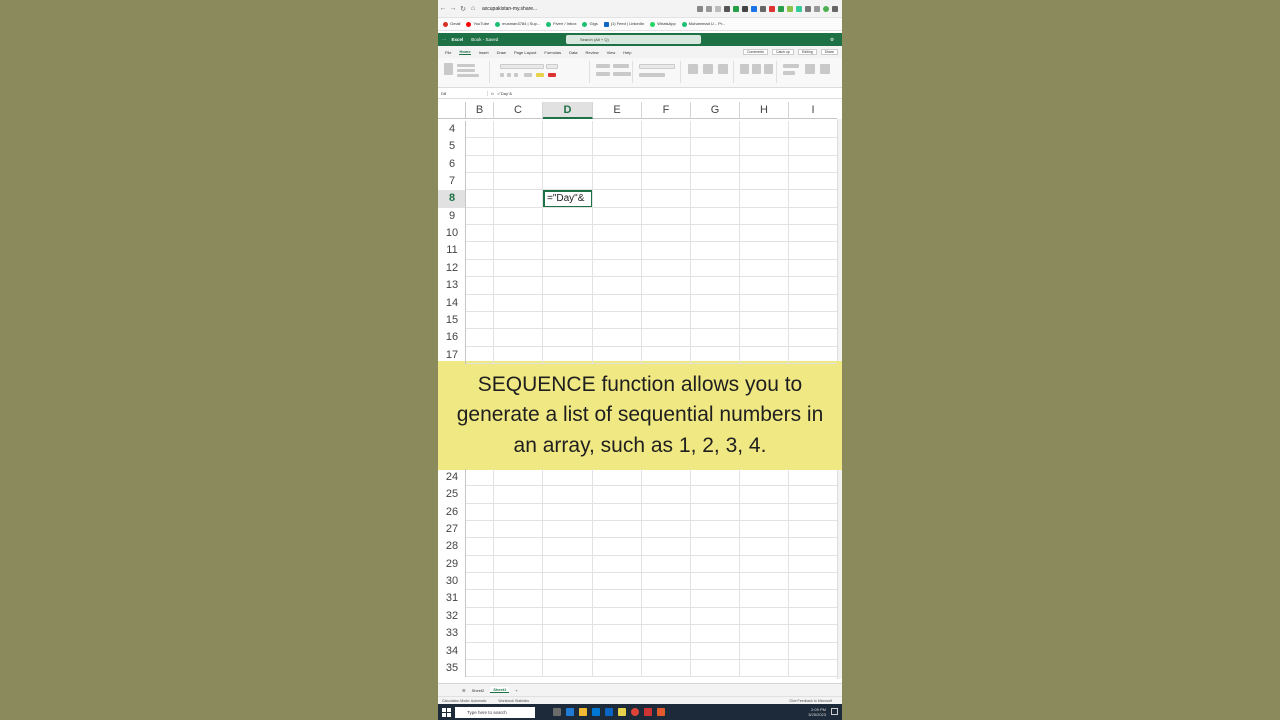  I want to click on share-button: Share, so click(829, 52).